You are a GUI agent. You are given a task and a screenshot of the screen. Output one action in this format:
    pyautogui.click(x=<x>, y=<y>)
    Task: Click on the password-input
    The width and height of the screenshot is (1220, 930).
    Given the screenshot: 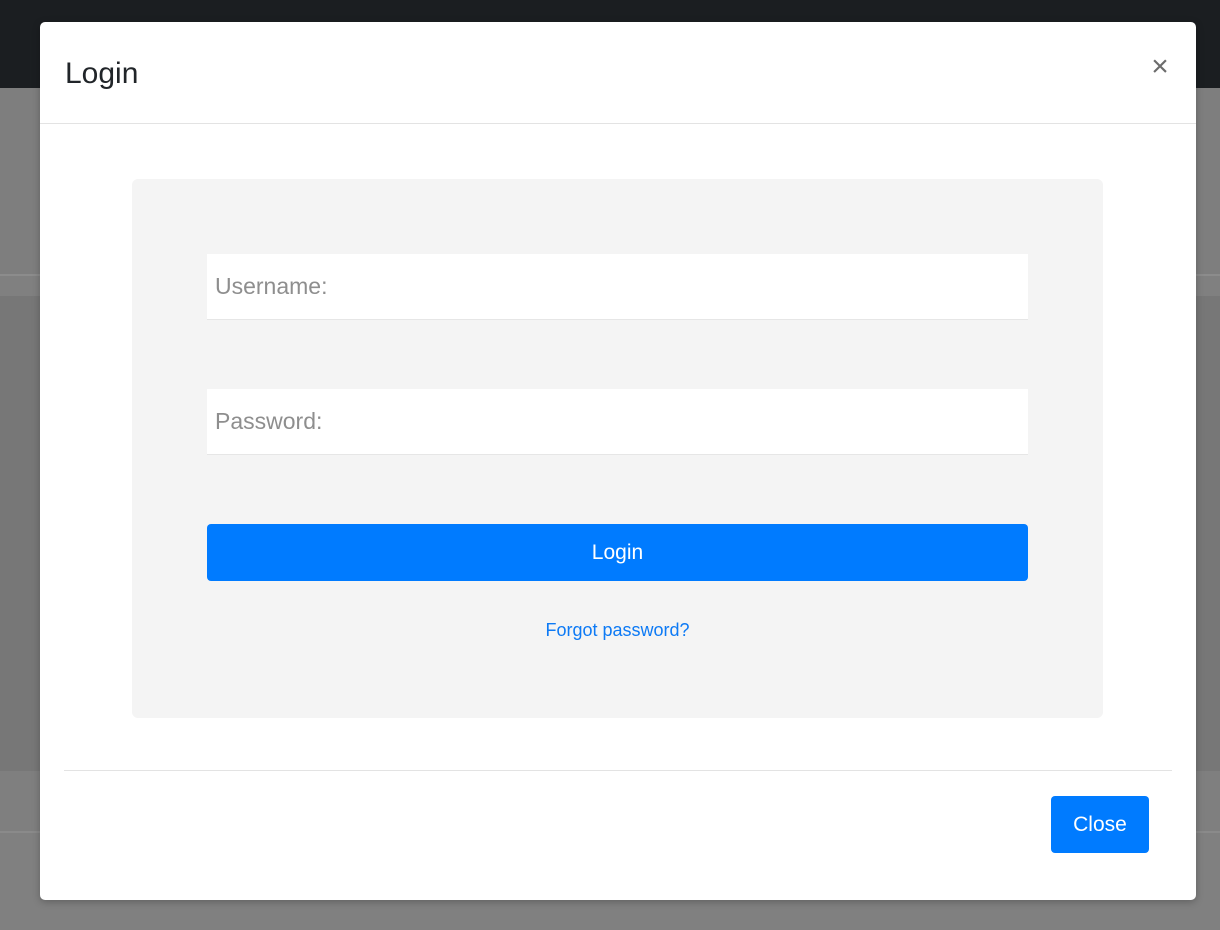 What is the action you would take?
    pyautogui.click(x=617, y=422)
    